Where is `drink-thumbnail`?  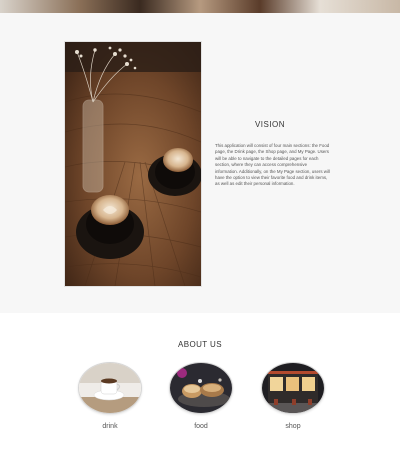 drink-thumbnail is located at coordinates (110, 388).